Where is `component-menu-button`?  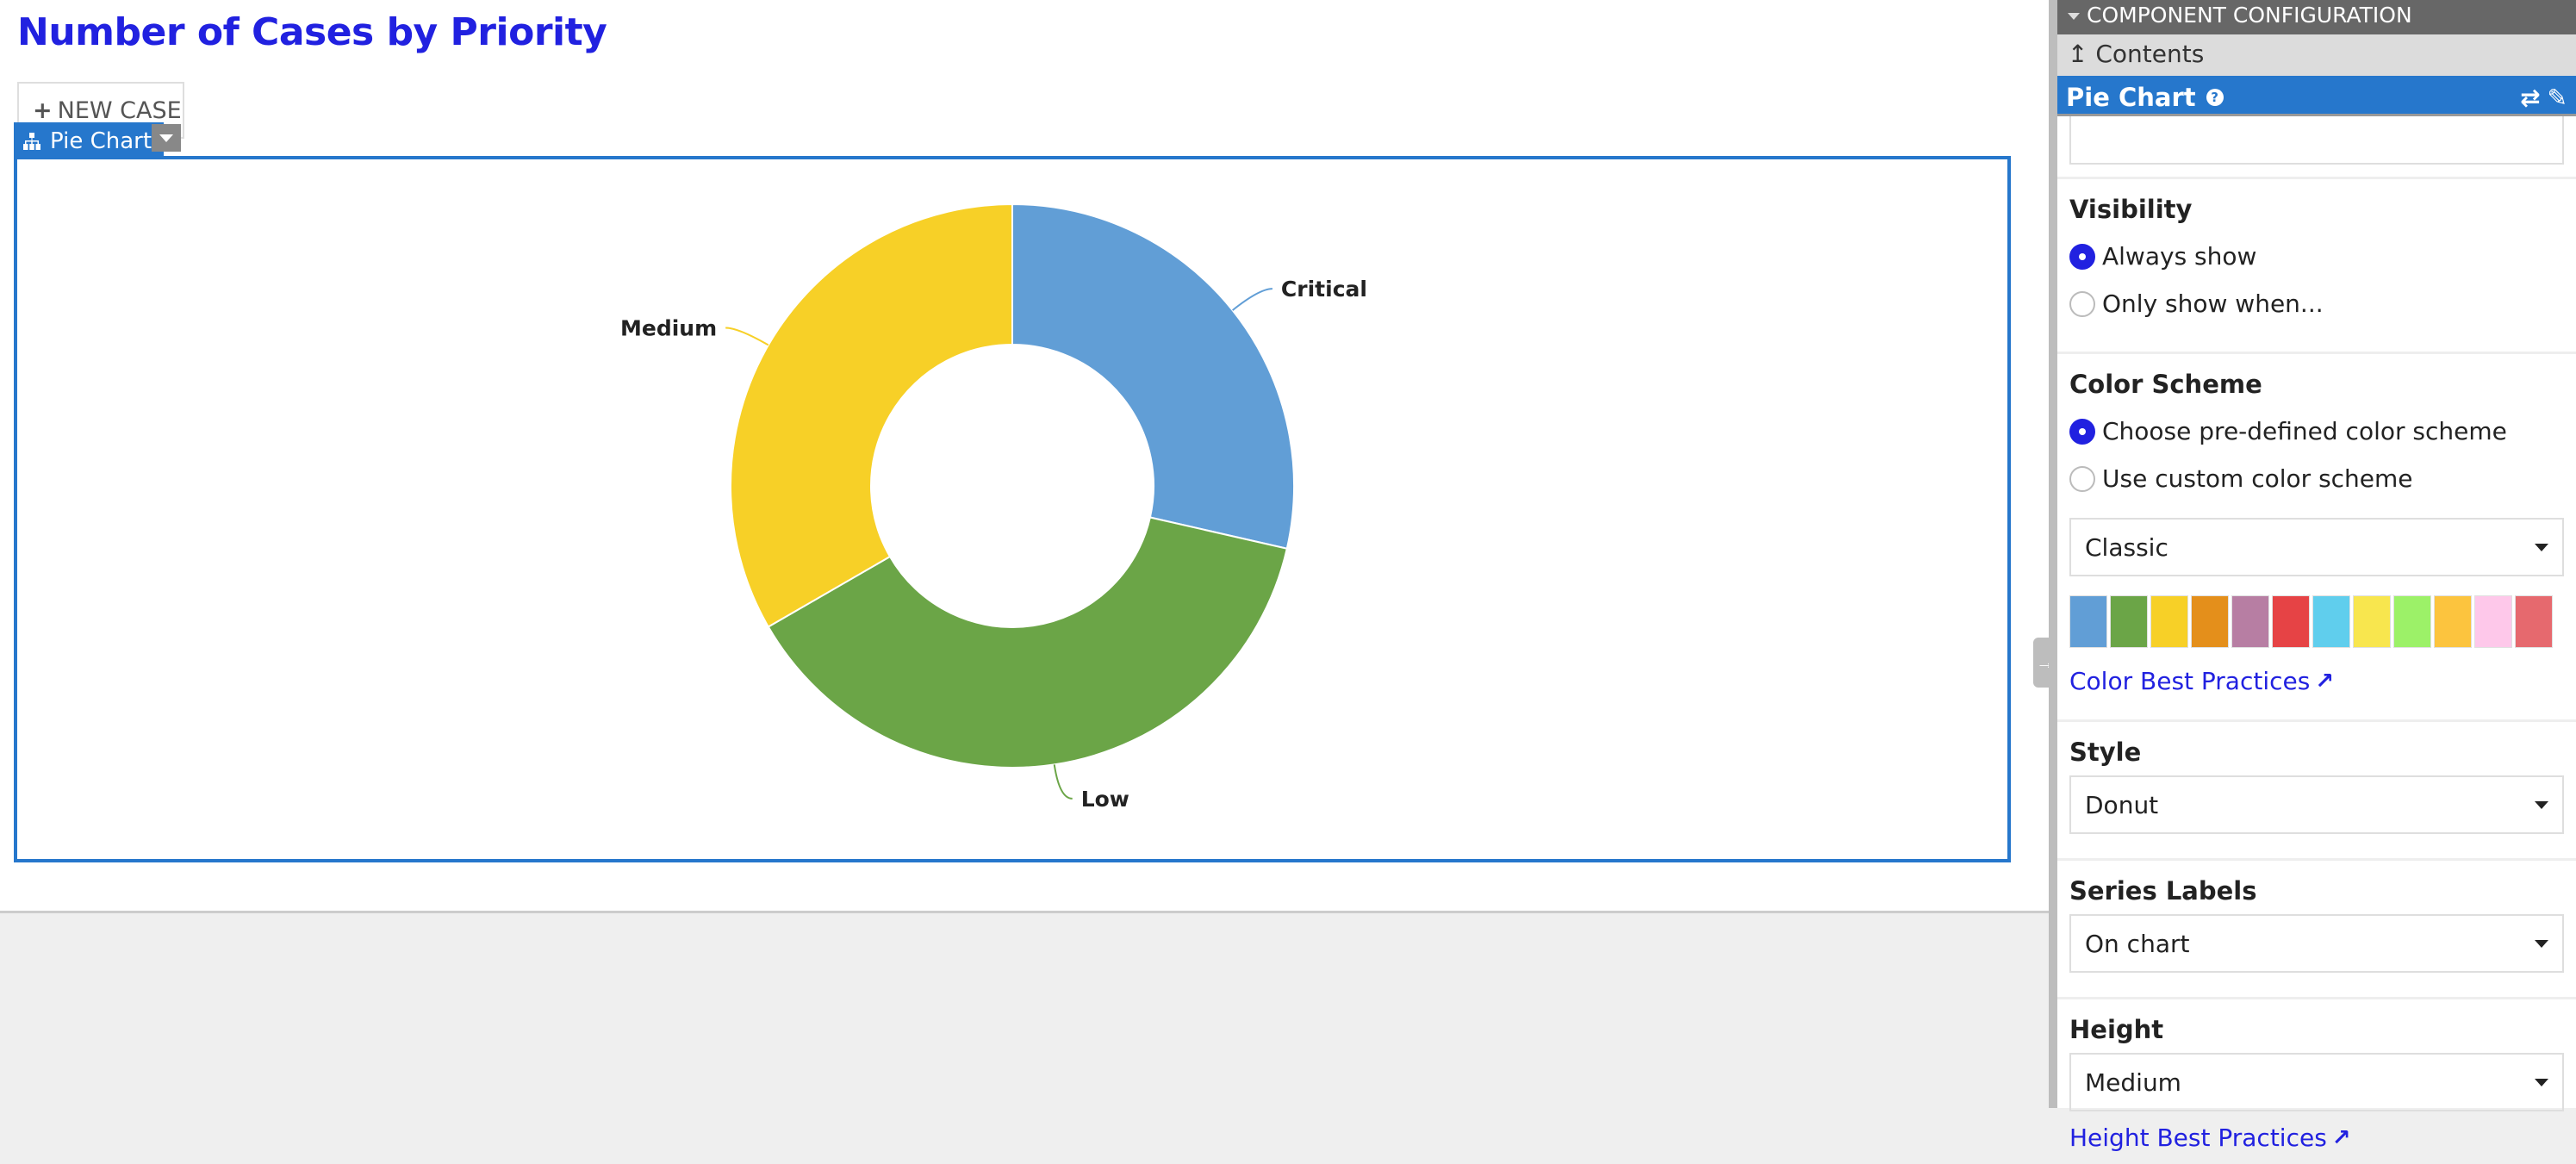
component-menu-button is located at coordinates (167, 138).